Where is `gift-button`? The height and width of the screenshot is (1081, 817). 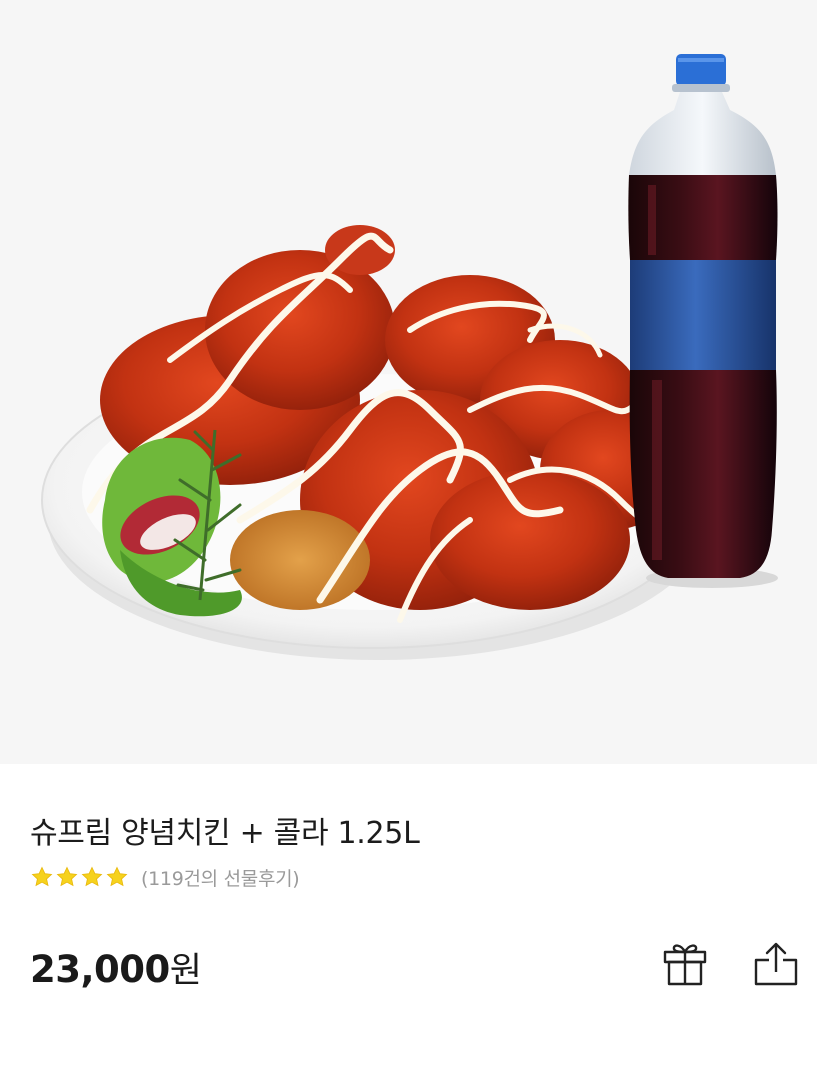 gift-button is located at coordinates (685, 964).